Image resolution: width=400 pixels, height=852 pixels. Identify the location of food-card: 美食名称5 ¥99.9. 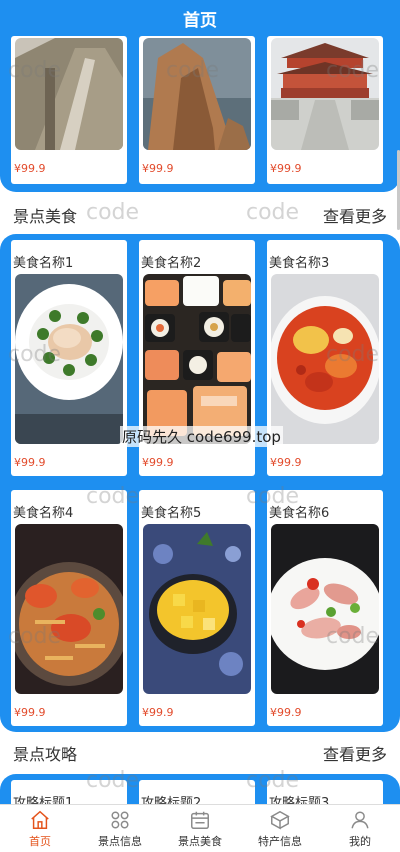
(197, 608).